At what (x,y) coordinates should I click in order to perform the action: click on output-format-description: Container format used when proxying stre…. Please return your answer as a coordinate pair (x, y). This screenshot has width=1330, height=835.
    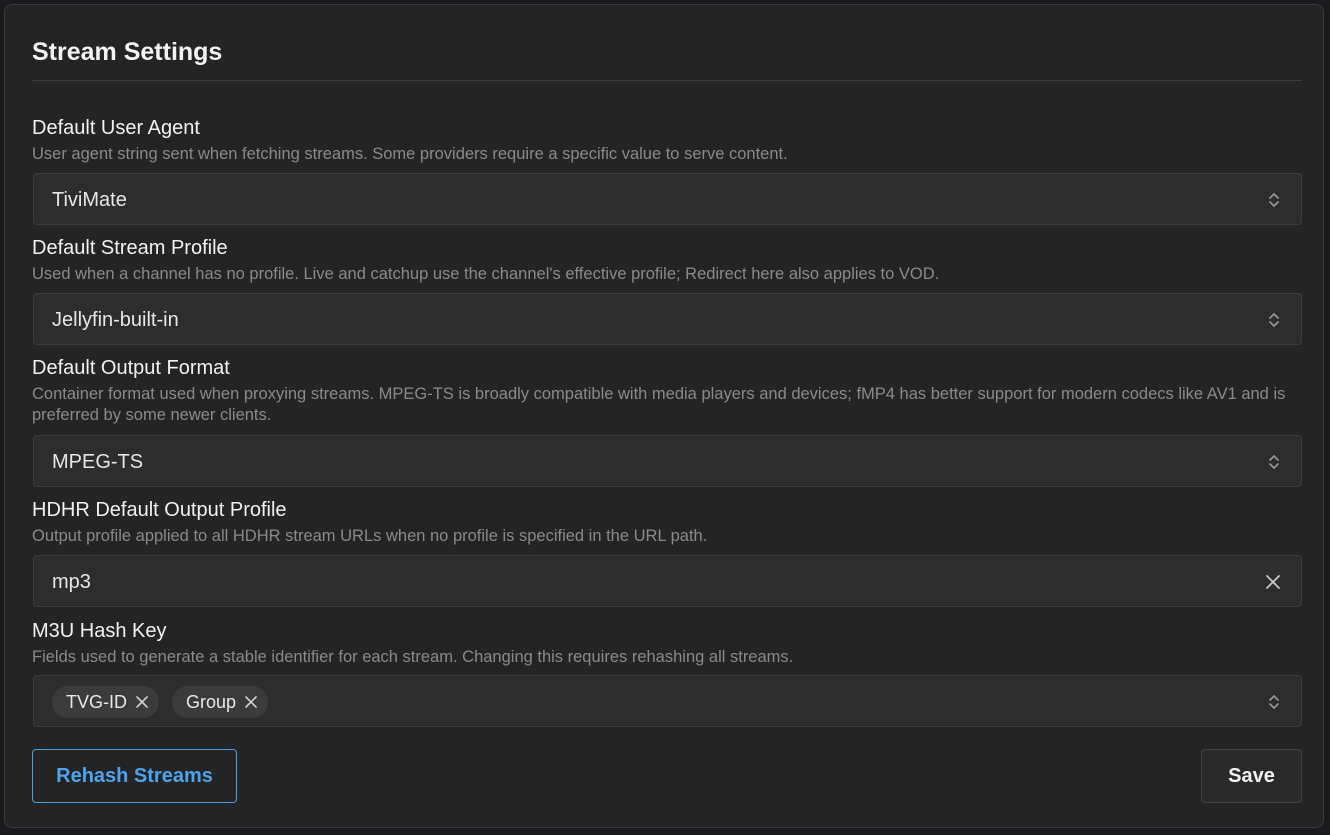
    Looking at the image, I should click on (659, 404).